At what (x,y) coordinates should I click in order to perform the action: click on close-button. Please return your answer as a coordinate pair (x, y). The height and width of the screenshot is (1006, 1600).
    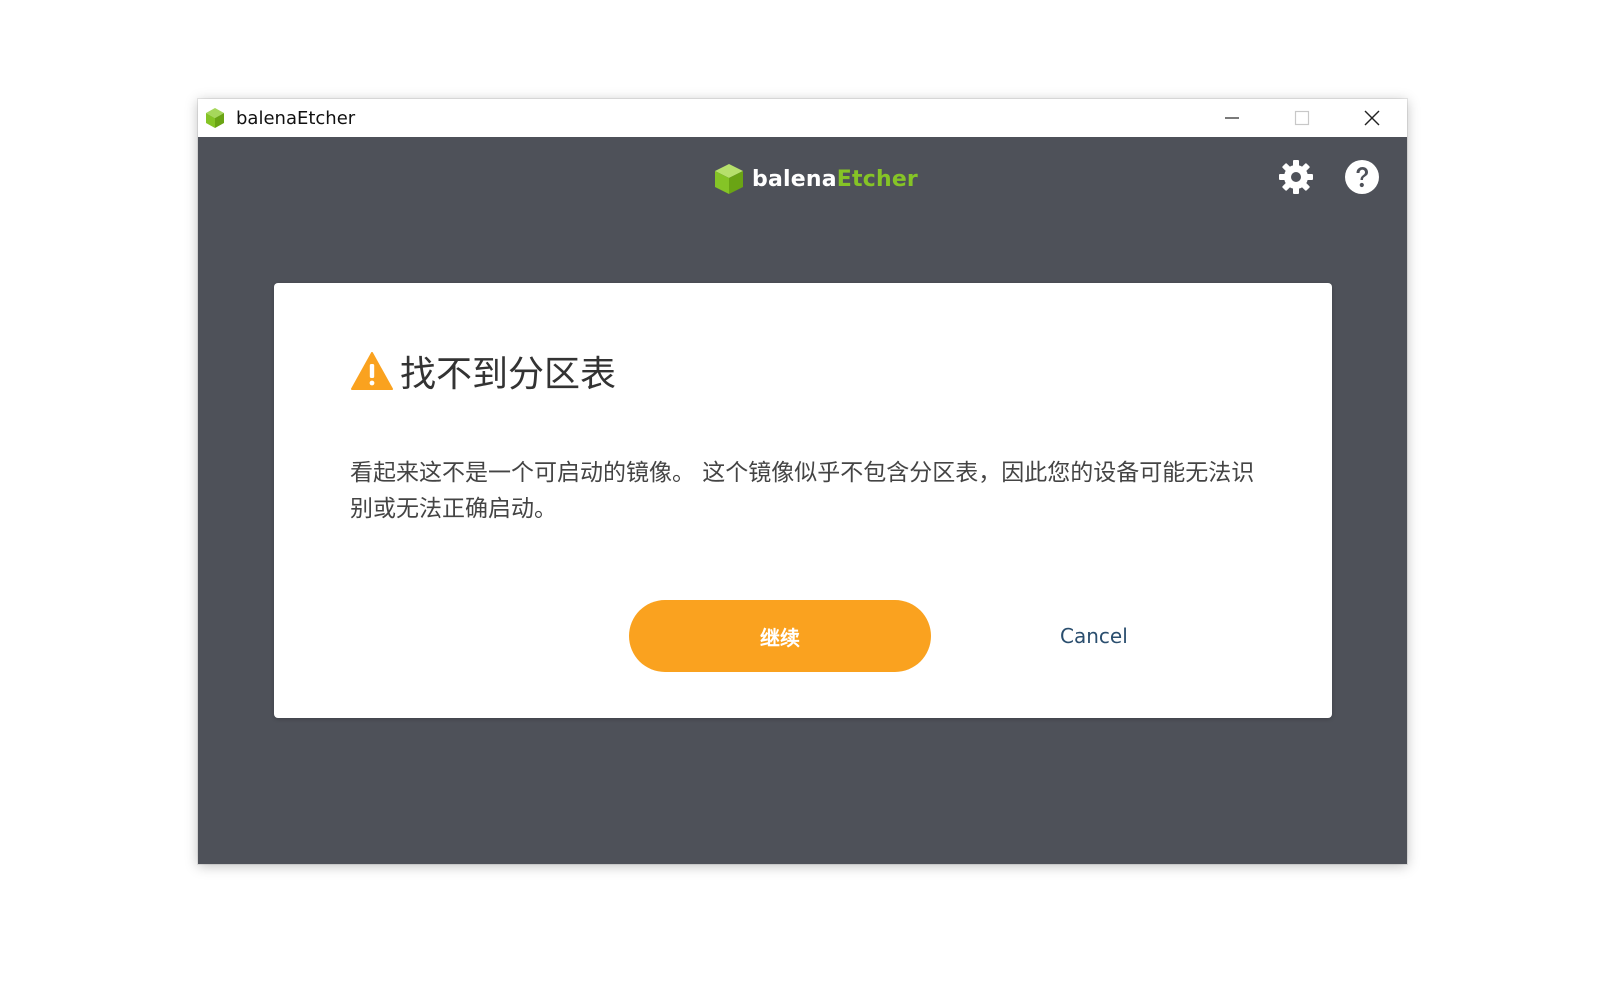
    Looking at the image, I should click on (1372, 118).